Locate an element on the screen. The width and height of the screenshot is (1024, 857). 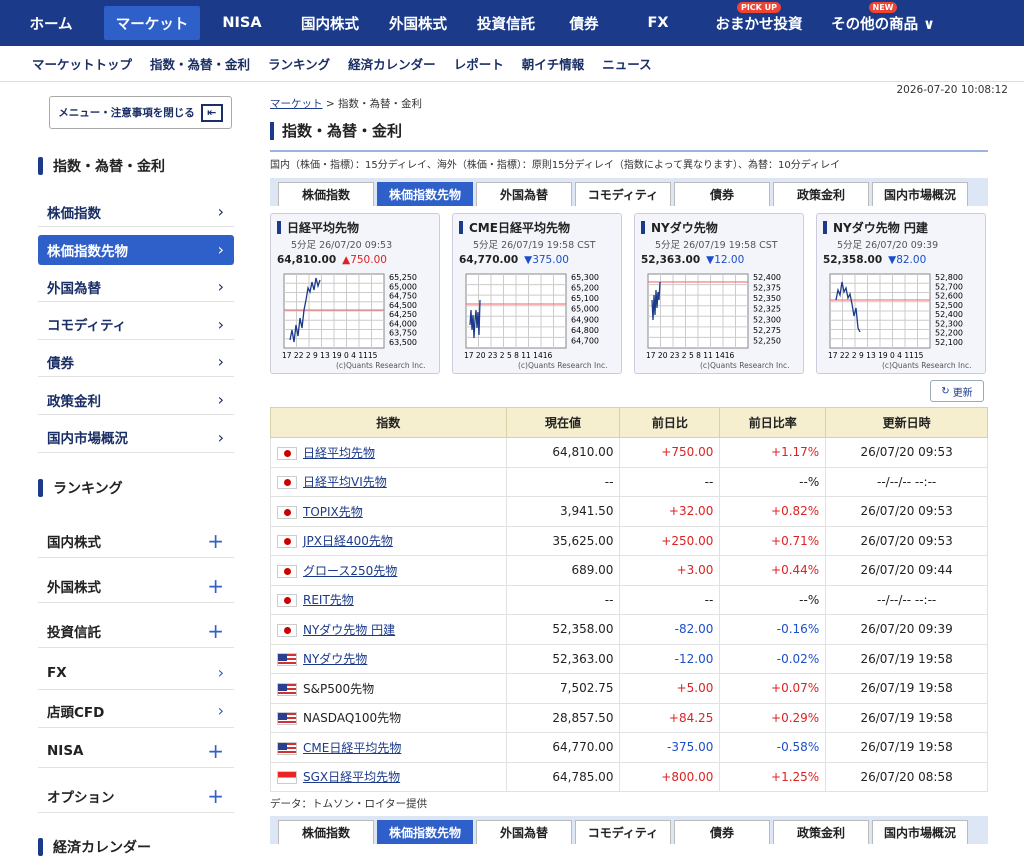
card-value-row: 64,770.00 ▼375.00 is located at coordinates (514, 260).